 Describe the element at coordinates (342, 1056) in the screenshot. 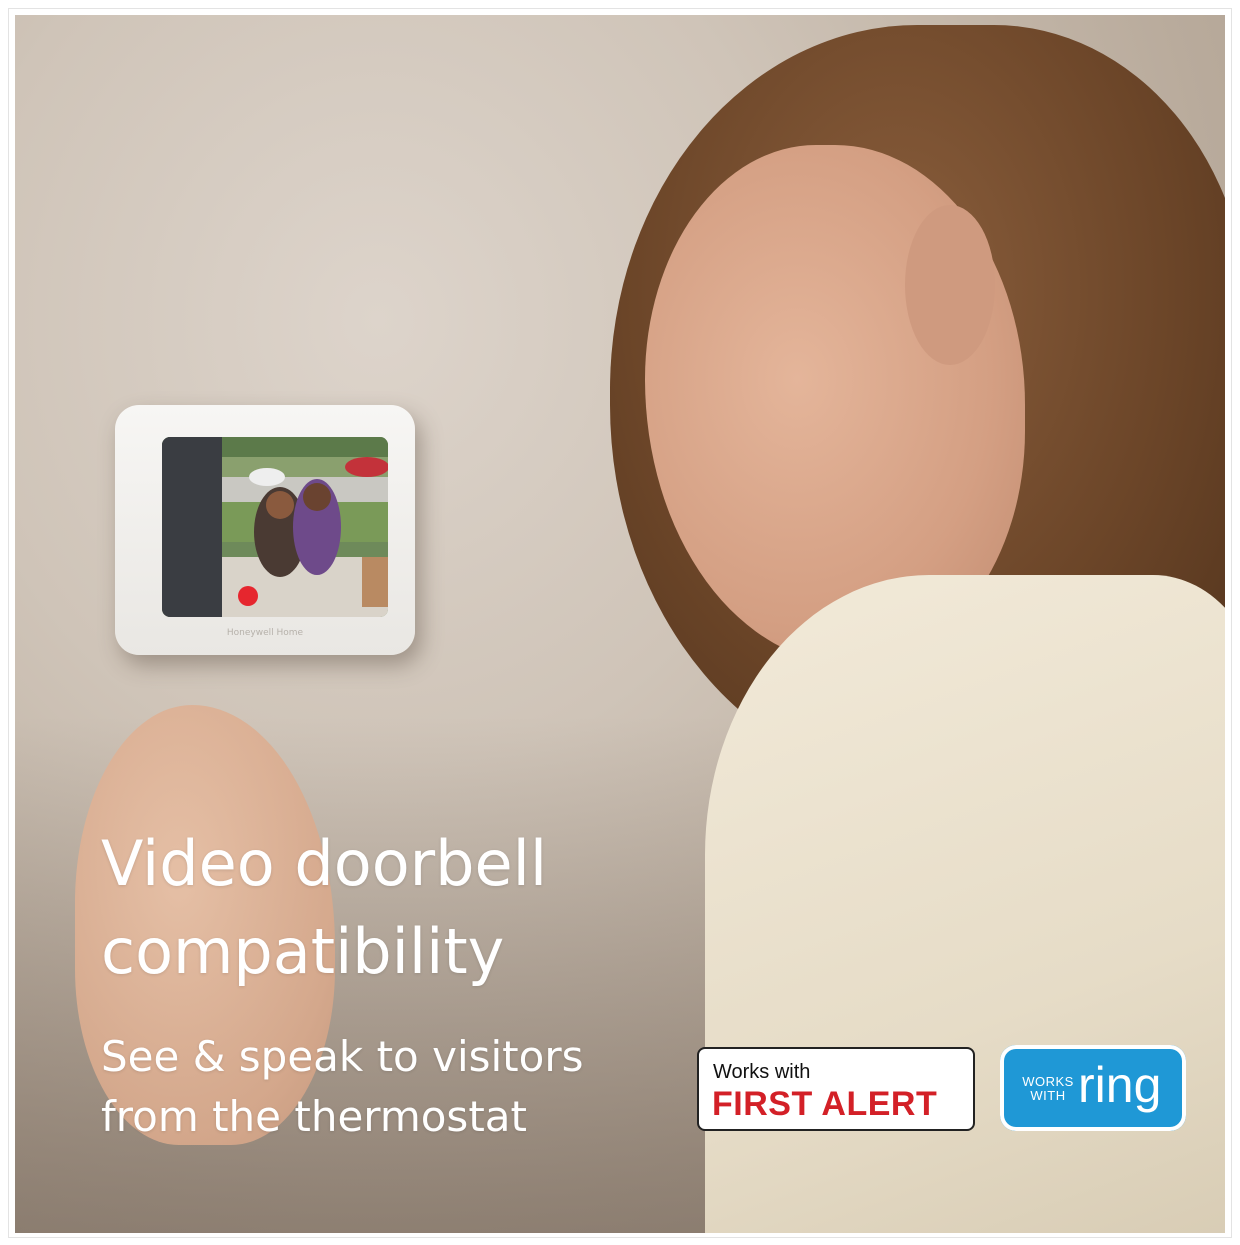

I see `subheadline-line-1: See & speak to visitors` at that location.